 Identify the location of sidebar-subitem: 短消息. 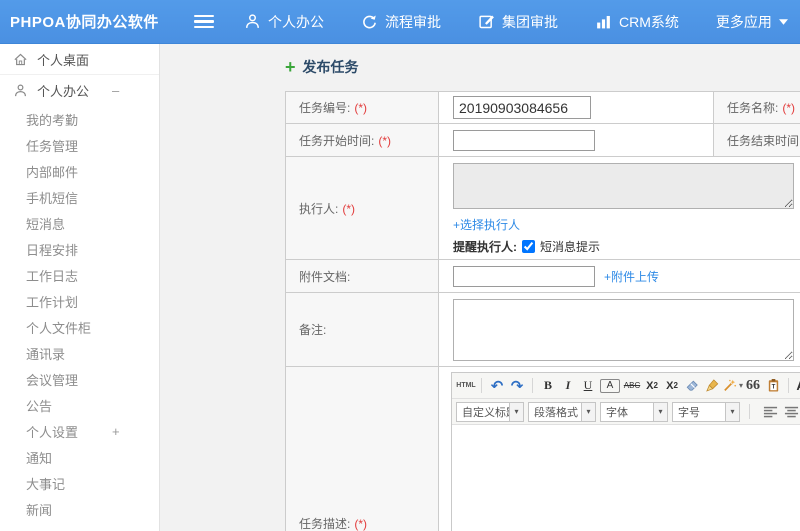
(79, 223).